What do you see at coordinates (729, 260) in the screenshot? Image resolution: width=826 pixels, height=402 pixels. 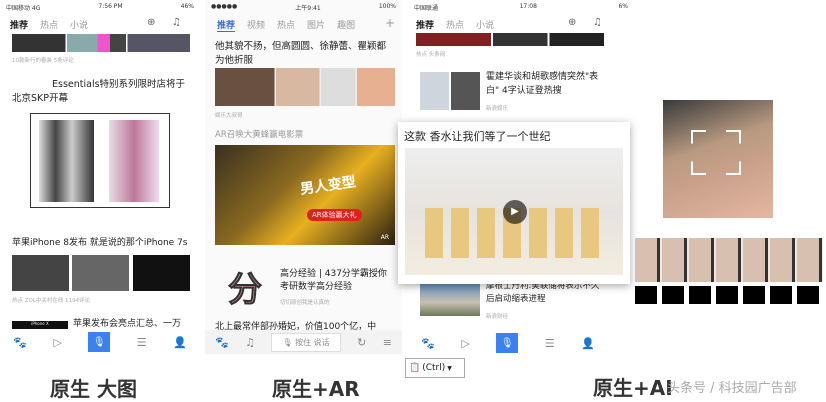 I see `celebrity-grid` at bounding box center [729, 260].